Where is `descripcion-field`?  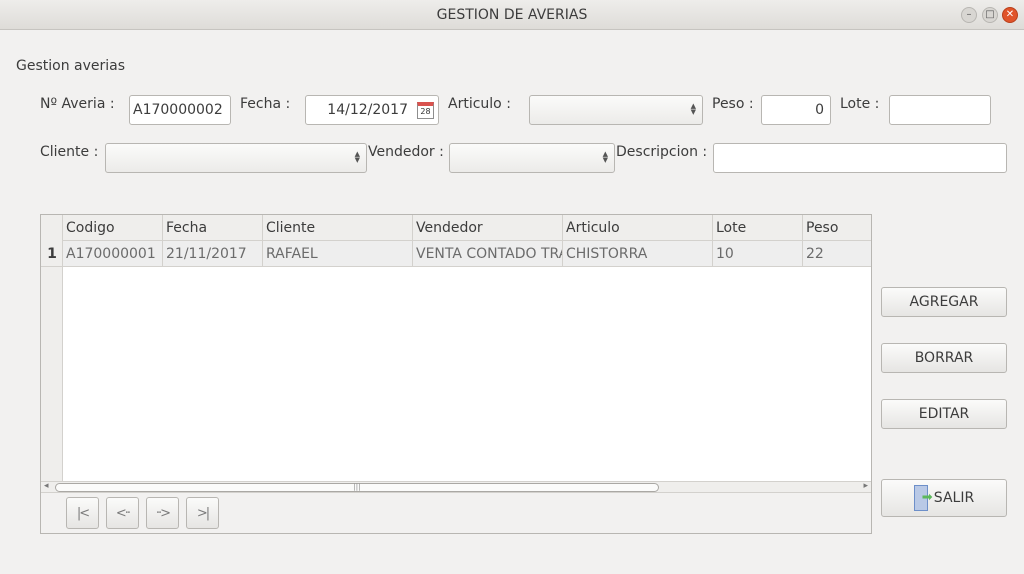
descripcion-field is located at coordinates (860, 158).